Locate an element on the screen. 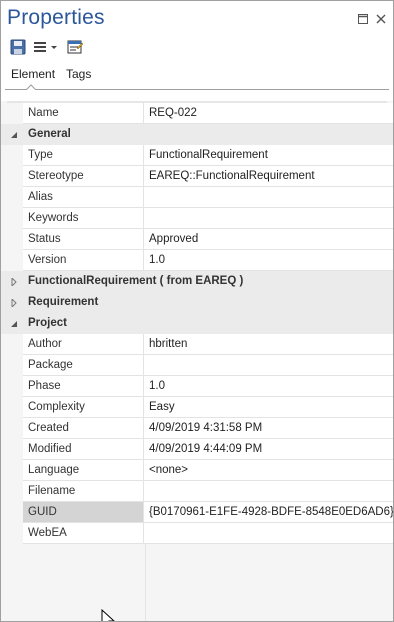 This screenshot has width=394, height=622. property-row: Phase 1.0 is located at coordinates (197, 386).